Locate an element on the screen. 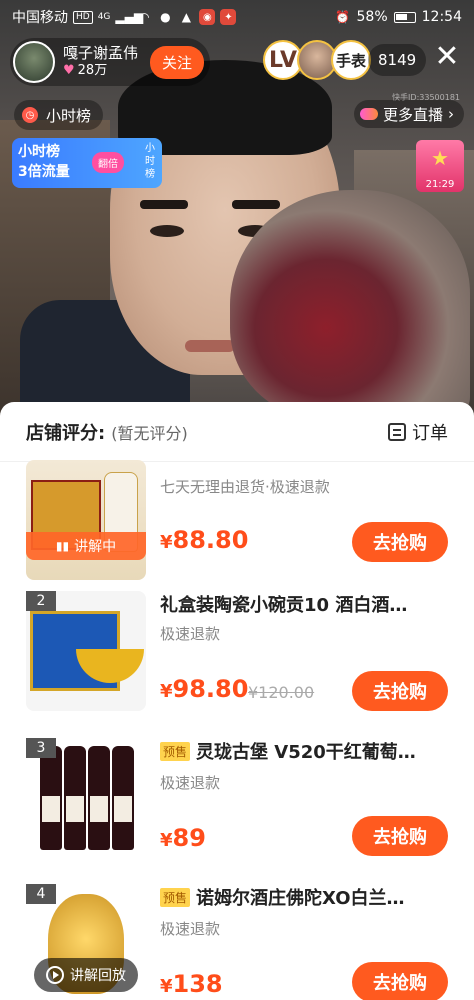  hd-badge: HD is located at coordinates (83, 17).